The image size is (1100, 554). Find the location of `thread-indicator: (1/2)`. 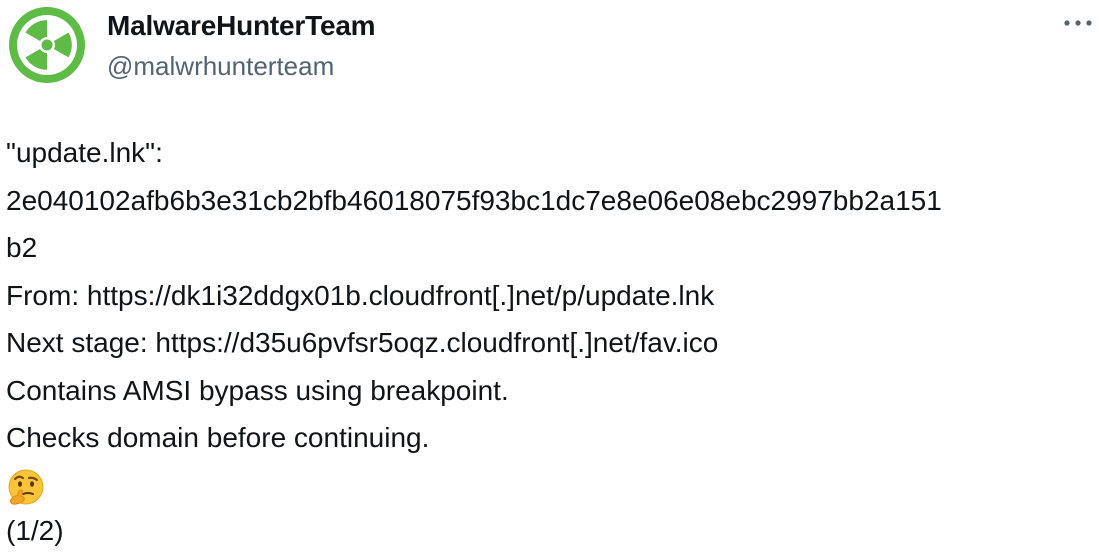

thread-indicator: (1/2) is located at coordinates (551, 530).